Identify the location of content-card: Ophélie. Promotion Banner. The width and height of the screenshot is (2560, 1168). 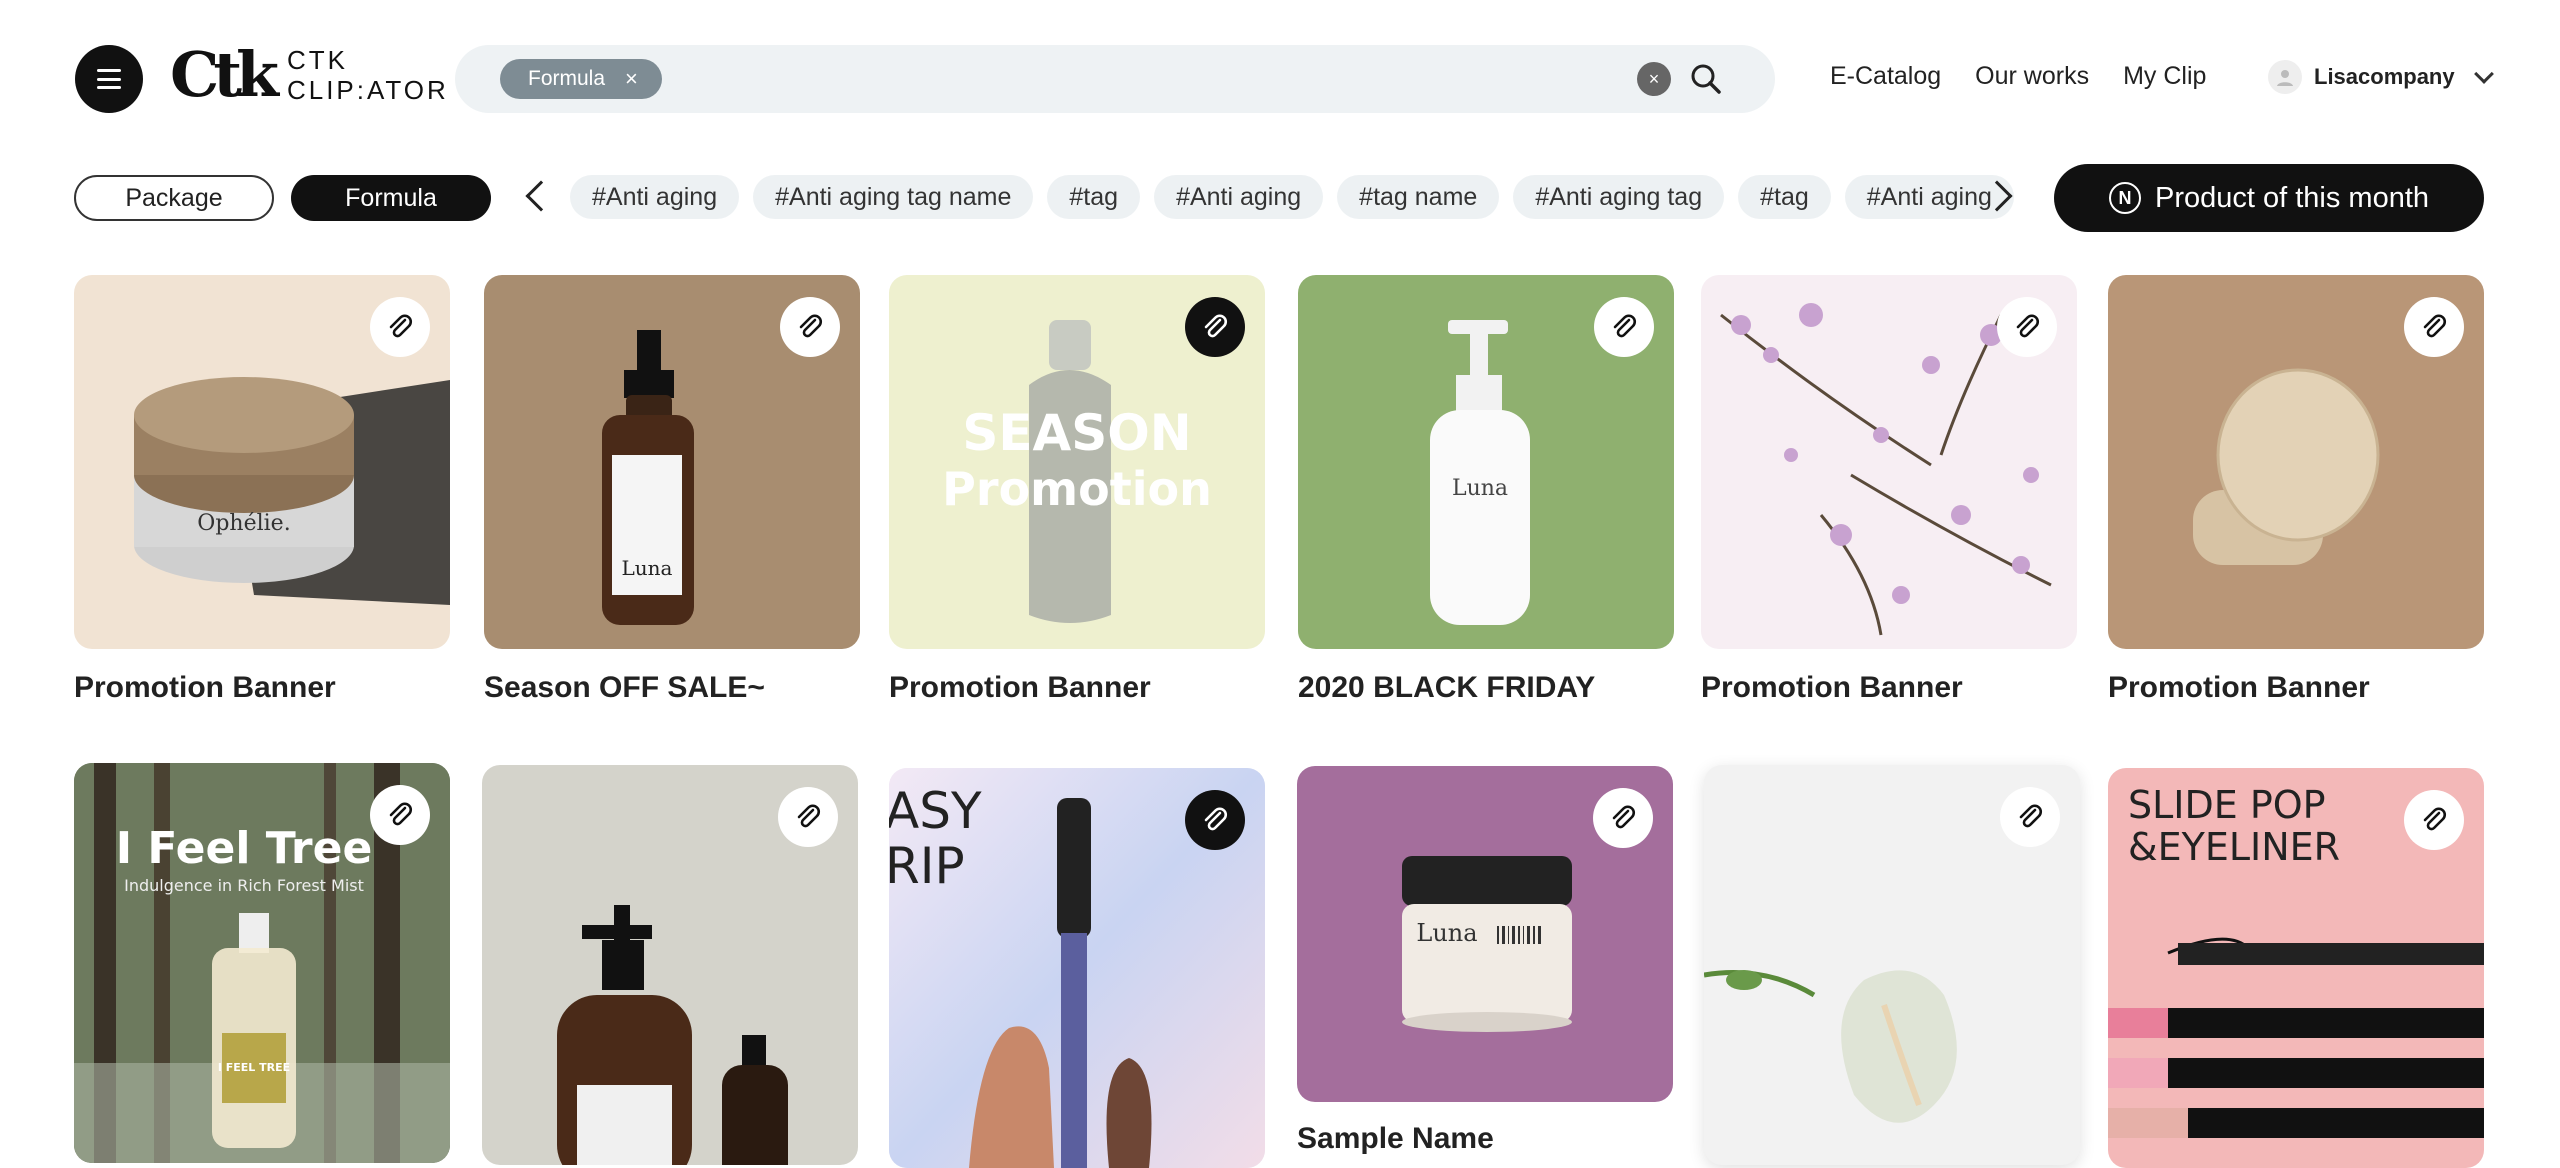
(262, 490).